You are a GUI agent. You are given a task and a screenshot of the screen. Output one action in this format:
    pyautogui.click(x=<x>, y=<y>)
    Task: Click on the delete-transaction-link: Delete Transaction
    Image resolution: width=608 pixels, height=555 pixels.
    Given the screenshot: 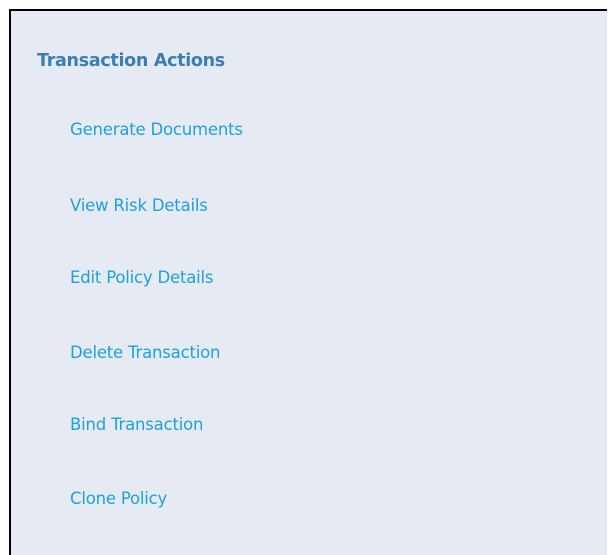 What is the action you would take?
    pyautogui.click(x=145, y=352)
    